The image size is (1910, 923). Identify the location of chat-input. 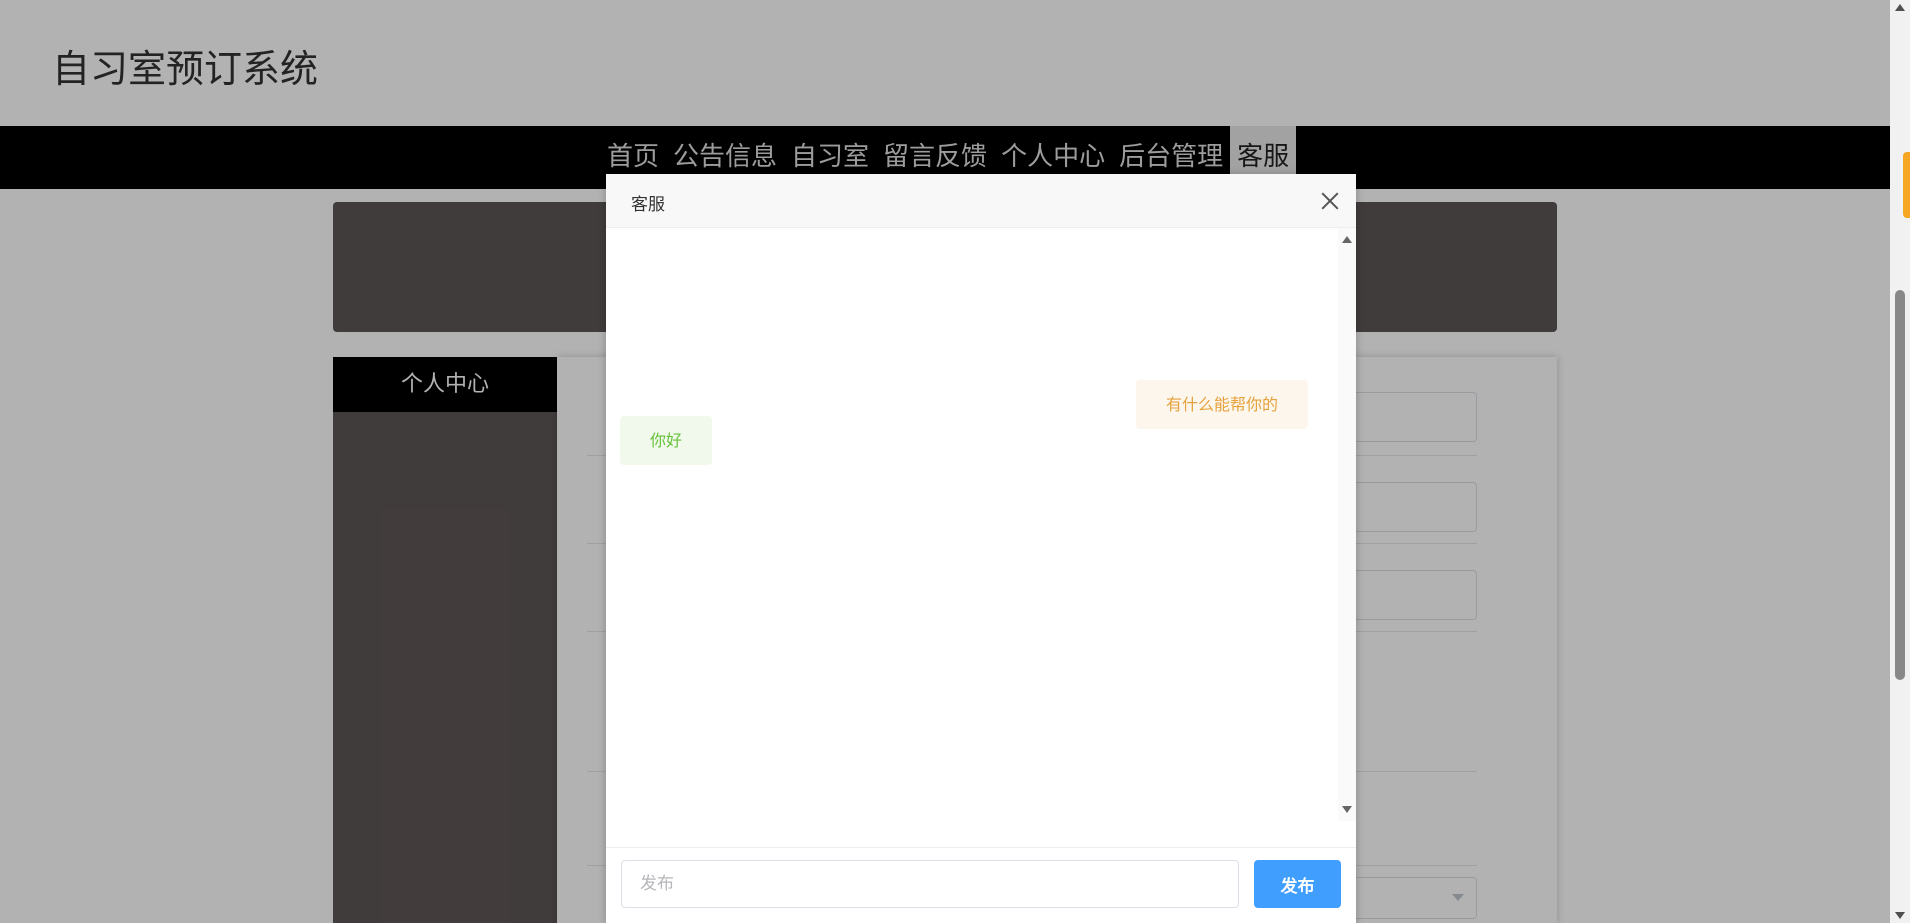
(930, 884).